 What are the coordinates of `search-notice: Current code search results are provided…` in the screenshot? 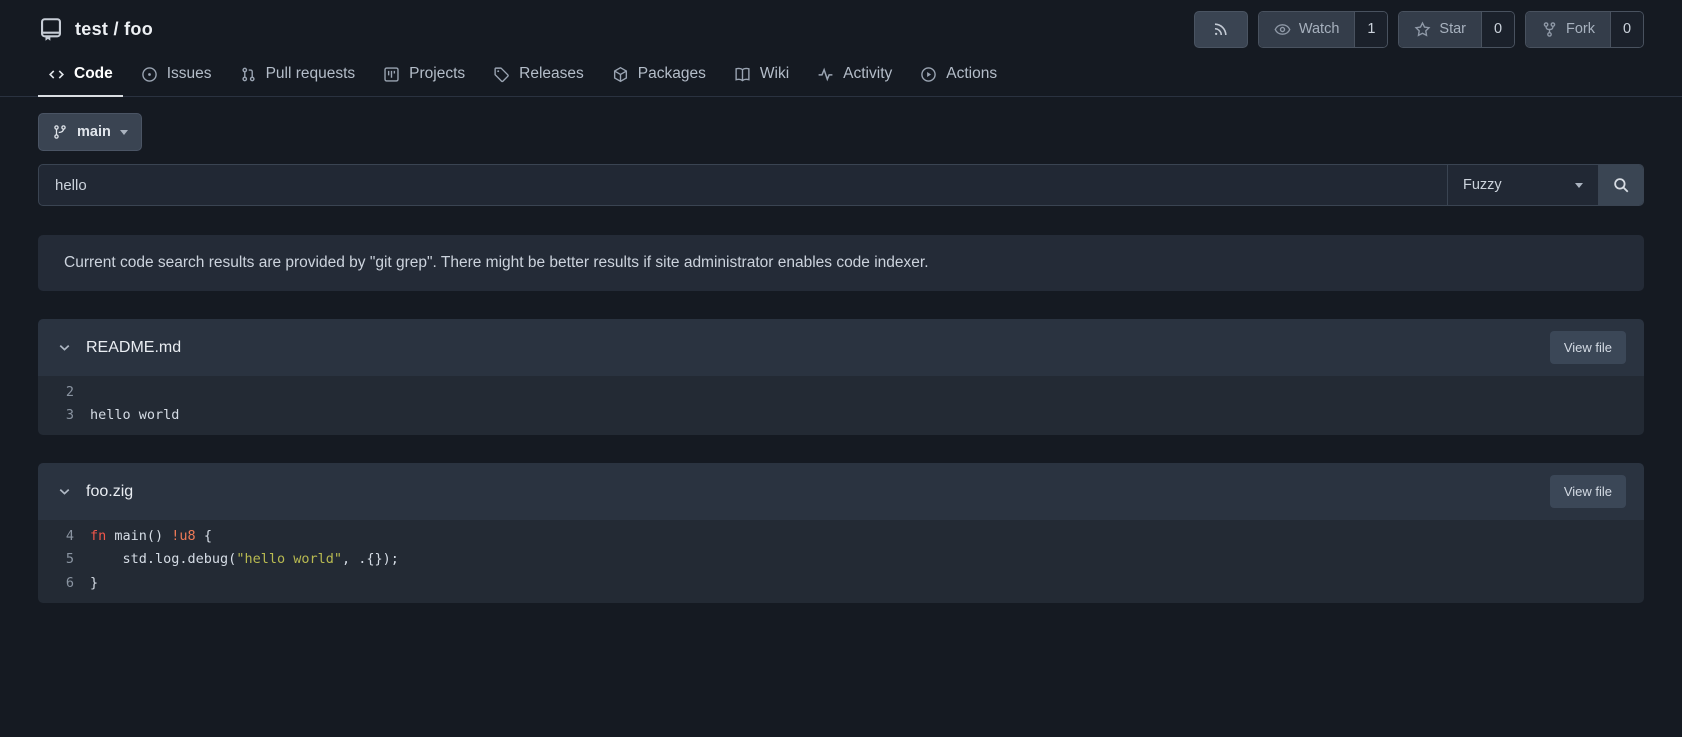 It's located at (841, 263).